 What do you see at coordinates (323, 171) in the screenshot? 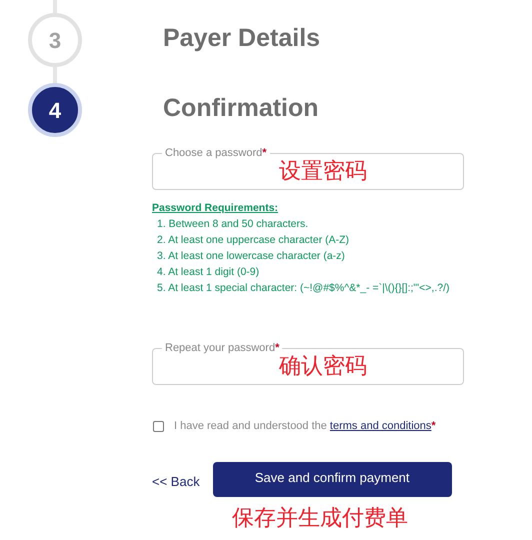
I see `annotation-text: 设置密码` at bounding box center [323, 171].